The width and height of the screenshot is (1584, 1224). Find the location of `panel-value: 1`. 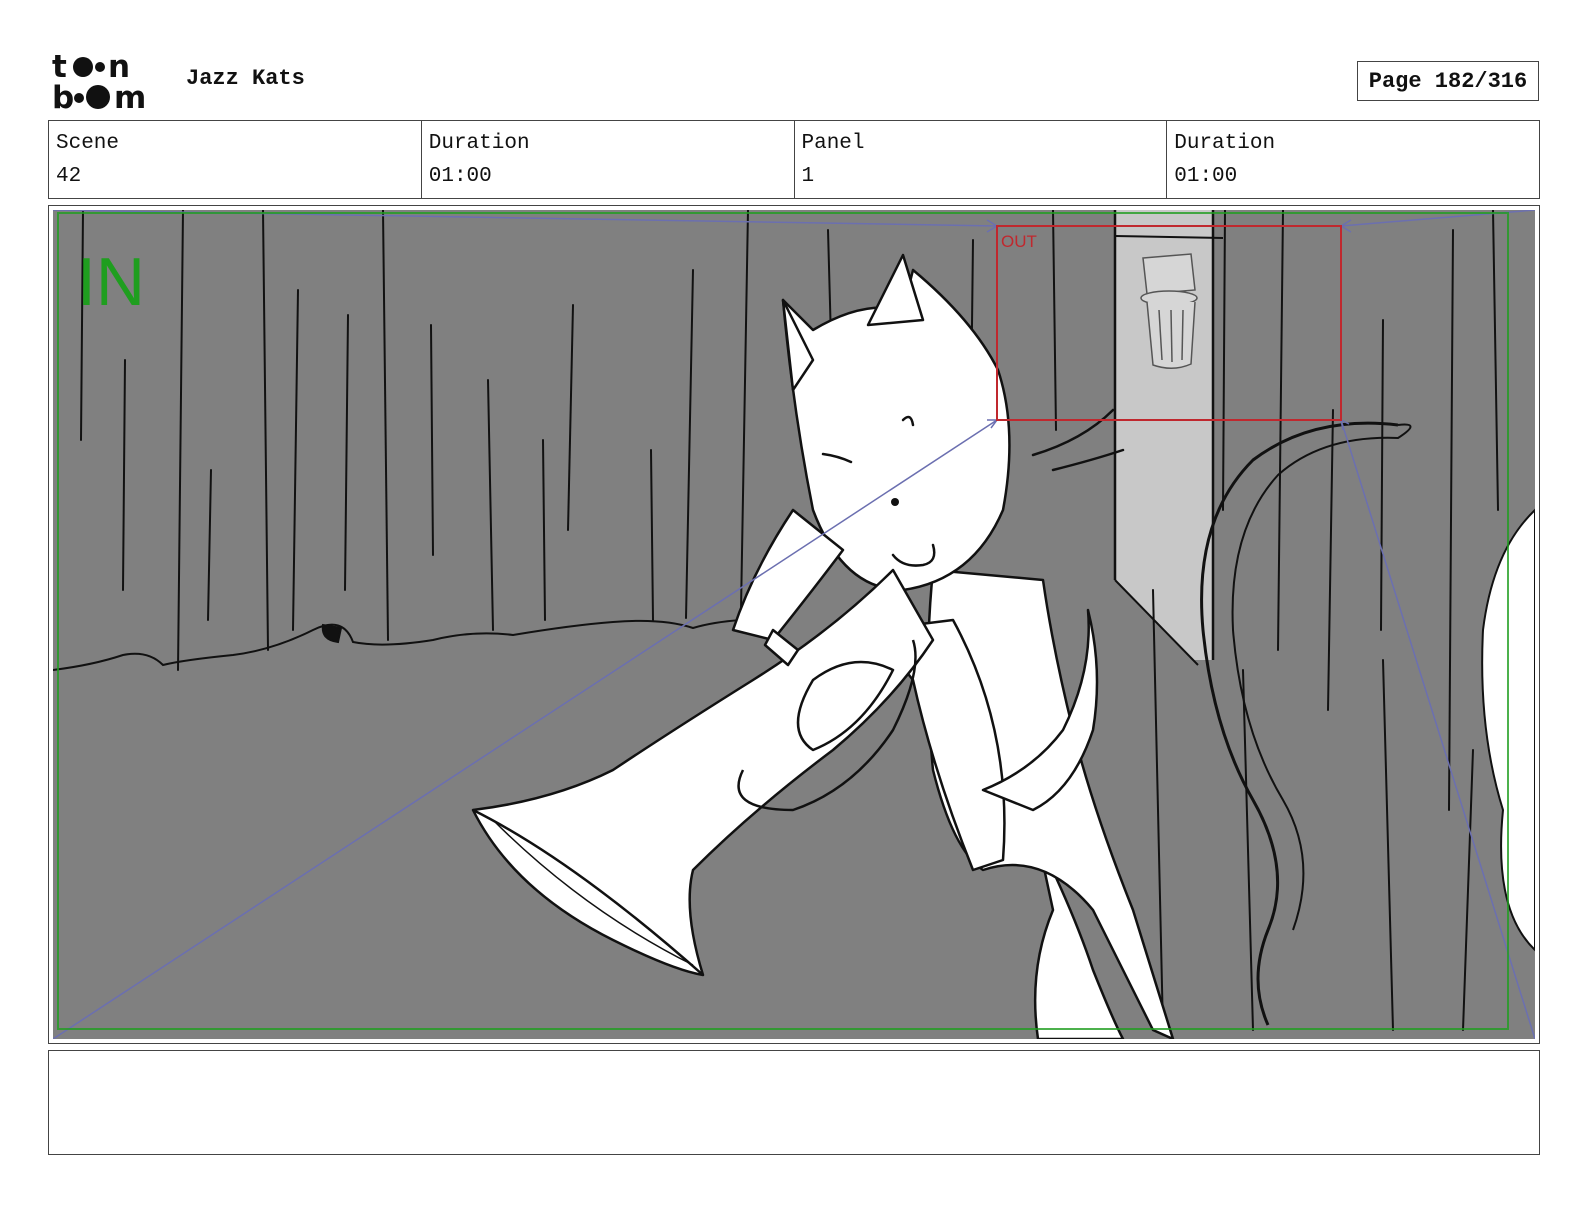

panel-value: 1 is located at coordinates (808, 176).